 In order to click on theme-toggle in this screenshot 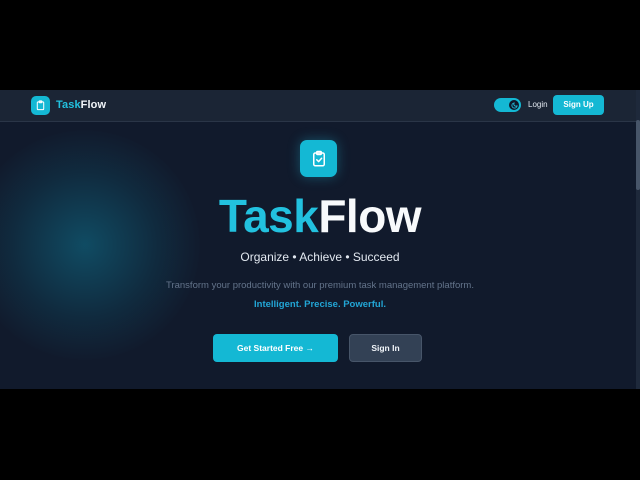, I will do `click(507, 105)`.